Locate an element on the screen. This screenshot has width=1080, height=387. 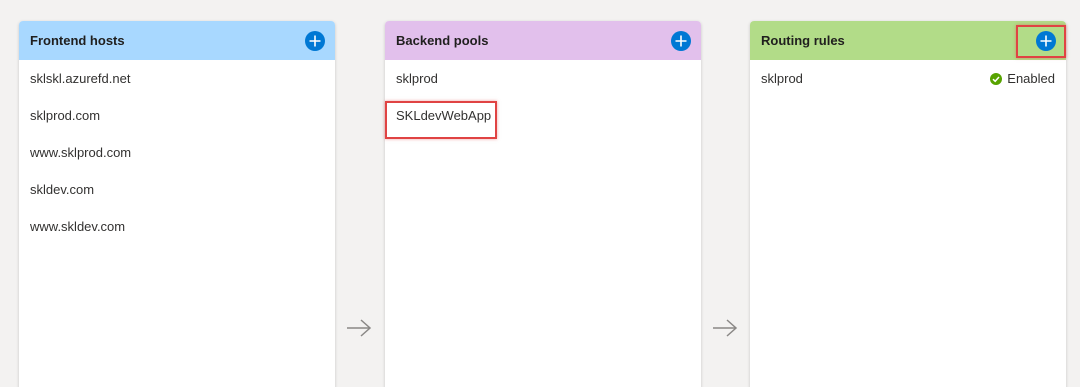
add-frontend-host-button is located at coordinates (315, 41).